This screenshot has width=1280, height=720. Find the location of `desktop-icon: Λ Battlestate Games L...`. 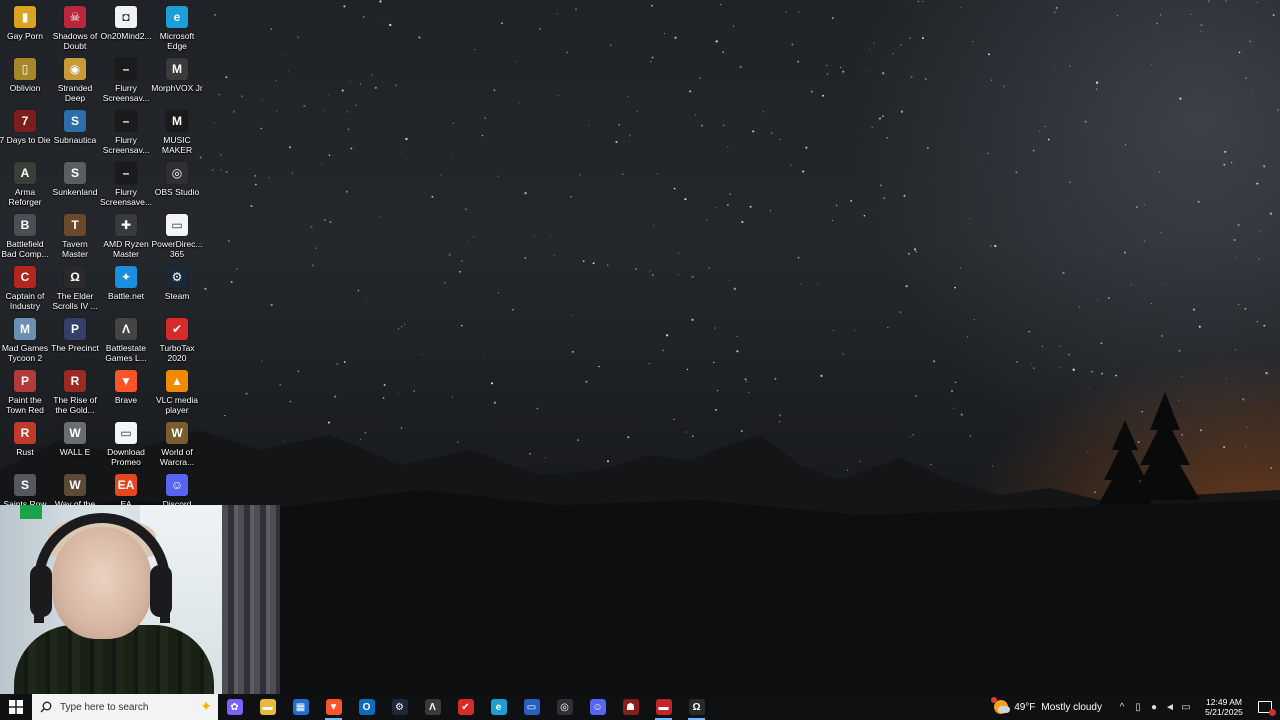

desktop-icon: Λ Battlestate Games L... is located at coordinates (126, 340).